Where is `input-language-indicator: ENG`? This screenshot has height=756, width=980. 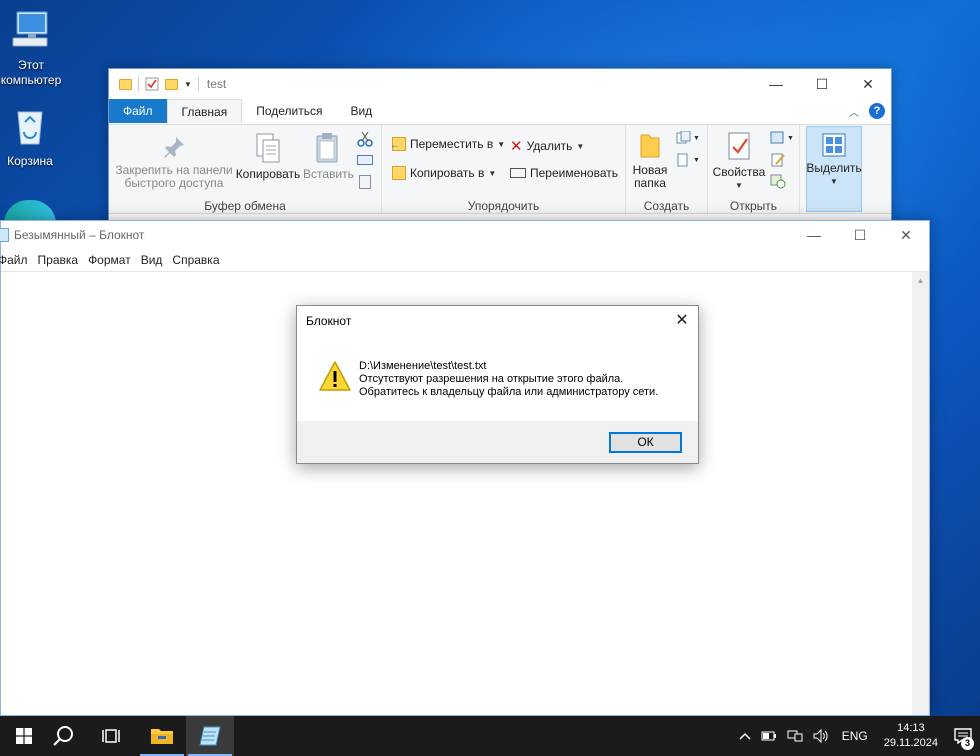 input-language-indicator: ENG is located at coordinates (855, 736).